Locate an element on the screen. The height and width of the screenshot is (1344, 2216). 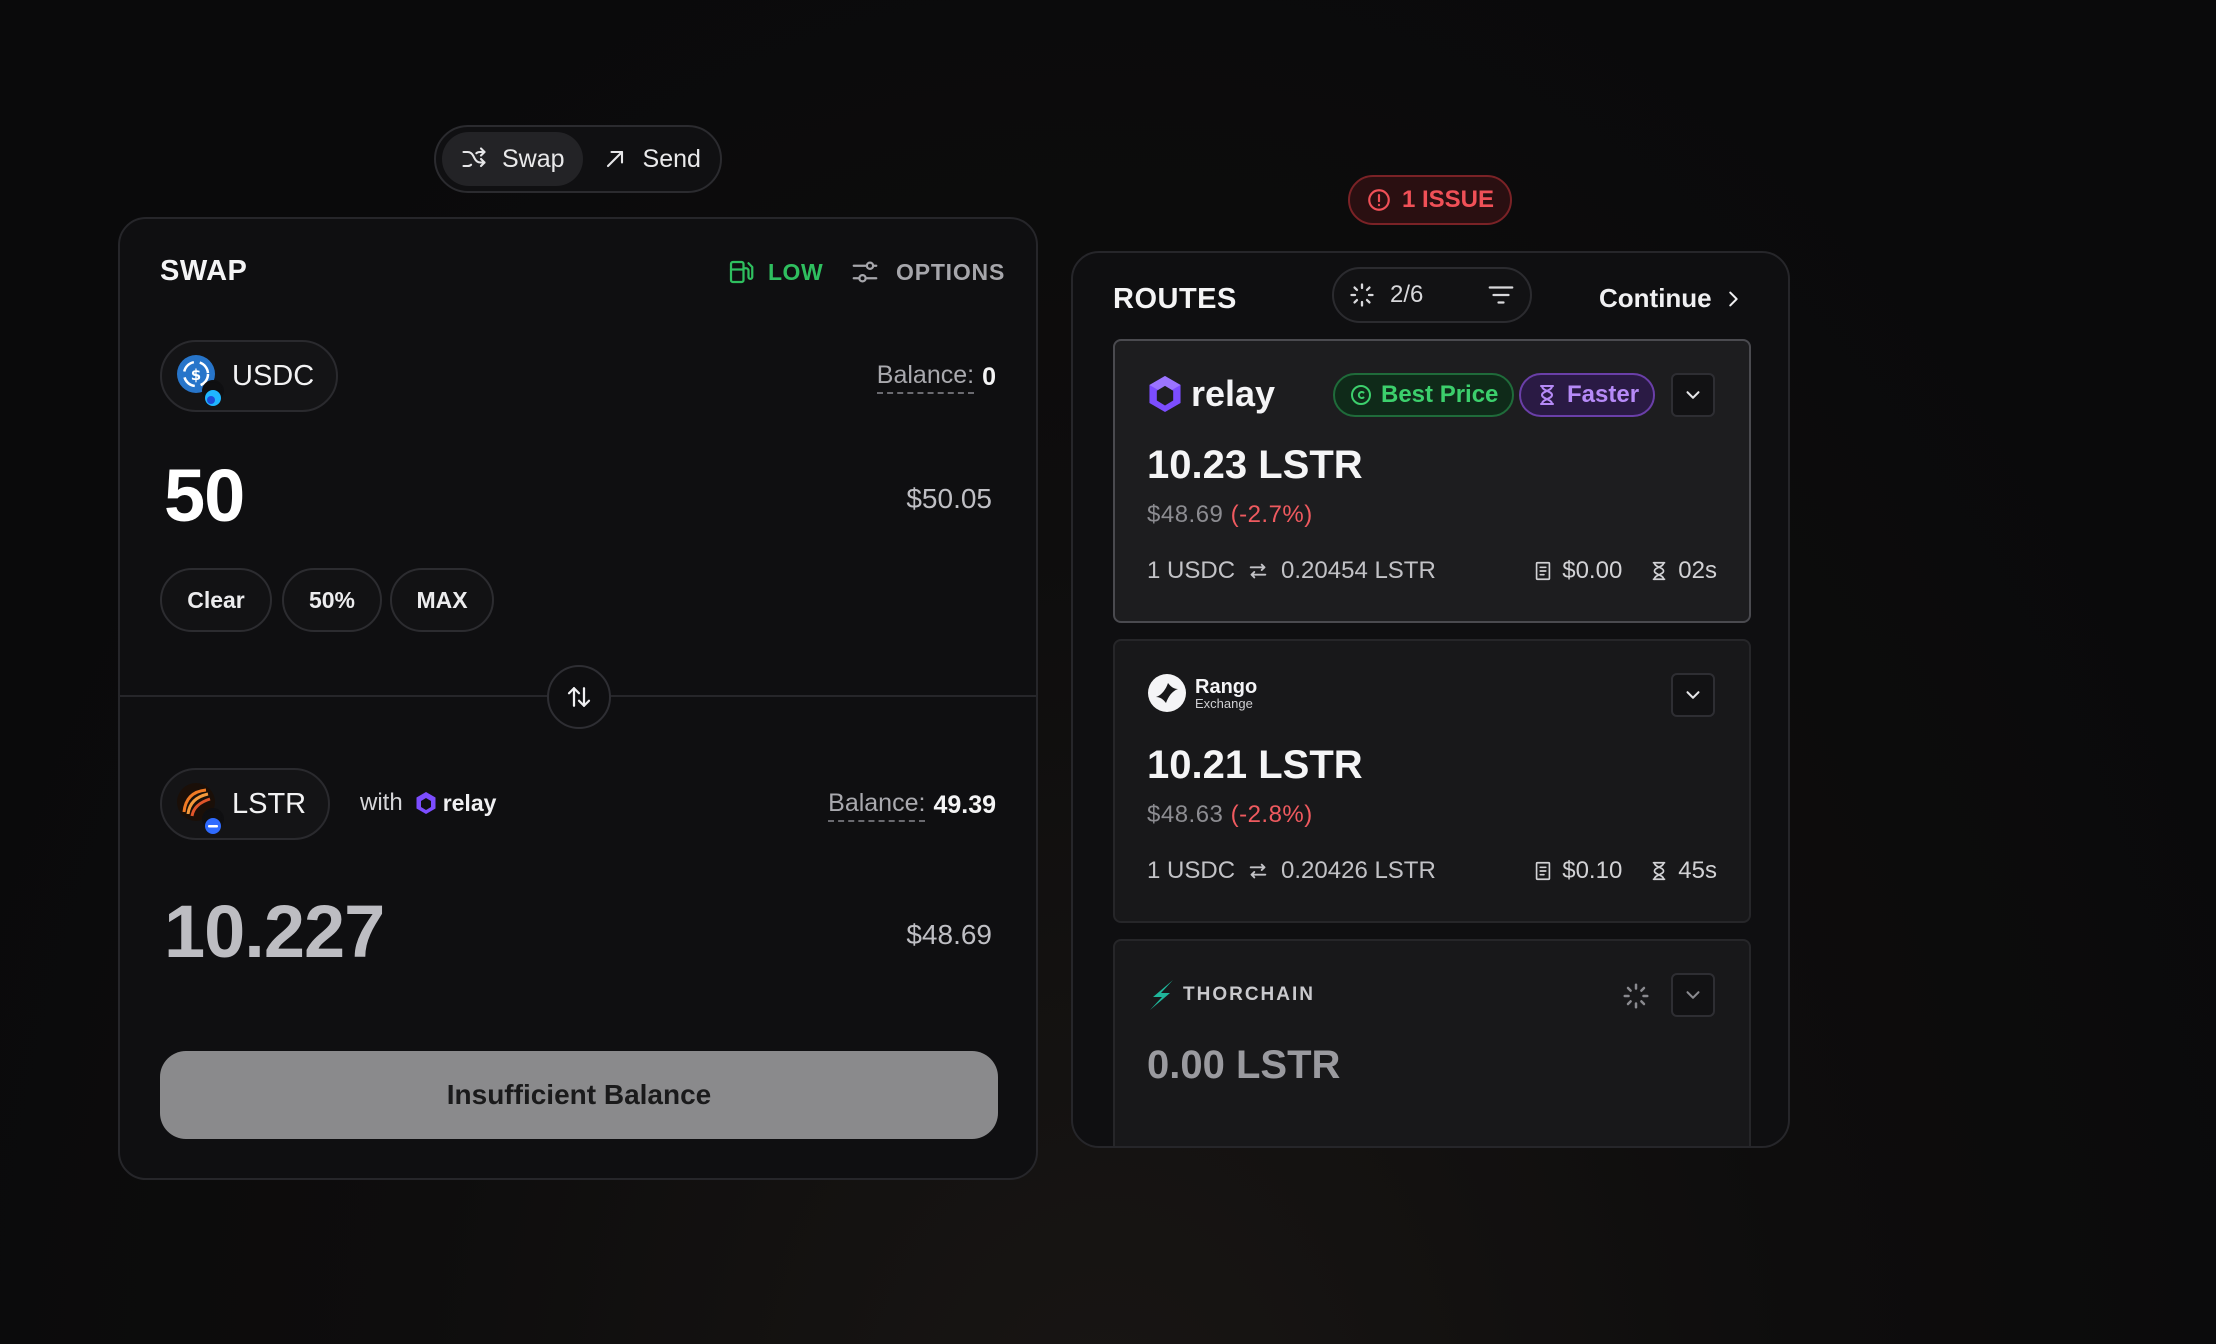
from-token-symbol: USDC is located at coordinates (273, 375).